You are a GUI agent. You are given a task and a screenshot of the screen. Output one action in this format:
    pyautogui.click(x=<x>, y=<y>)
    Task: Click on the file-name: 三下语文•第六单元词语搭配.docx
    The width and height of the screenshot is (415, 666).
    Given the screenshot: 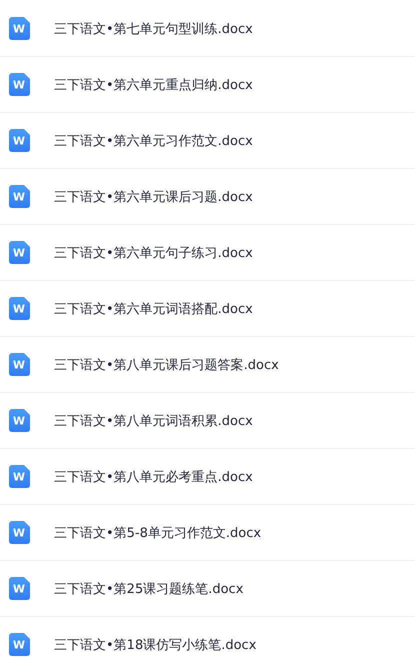 What is the action you would take?
    pyautogui.click(x=153, y=309)
    